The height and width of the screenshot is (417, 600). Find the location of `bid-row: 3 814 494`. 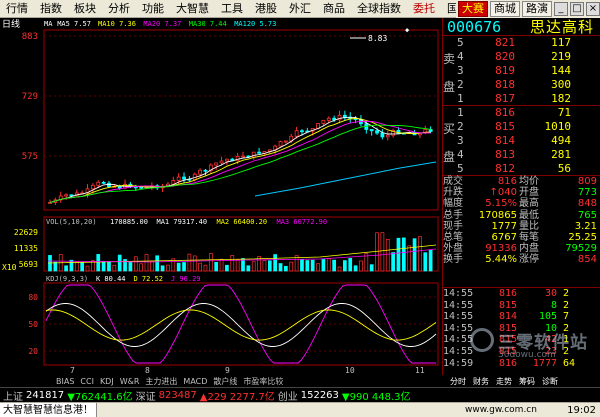

bid-row: 3 814 494 is located at coordinates (521, 141).